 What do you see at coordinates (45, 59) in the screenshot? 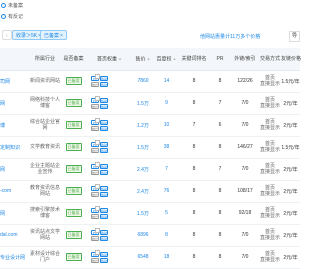
I see `th-industry: 所属行业` at bounding box center [45, 59].